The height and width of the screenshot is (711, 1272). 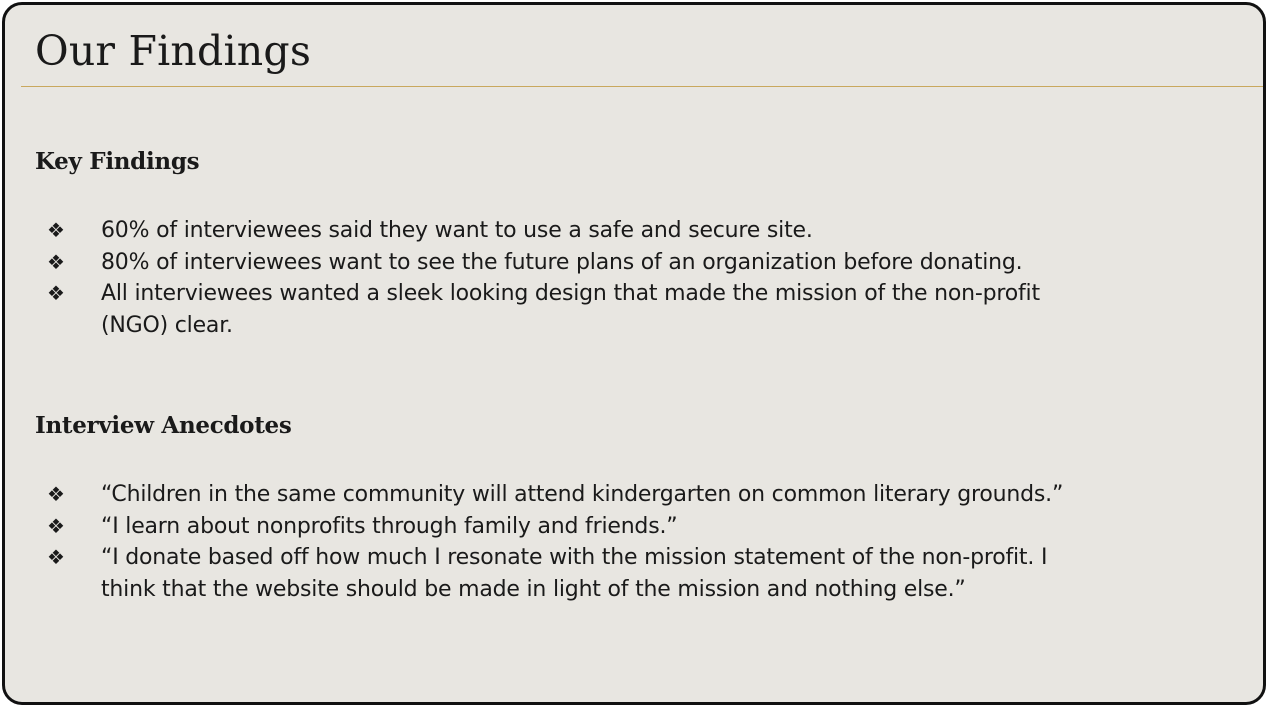 I want to click on key-findings-heading: Key Findings, so click(x=117, y=161).